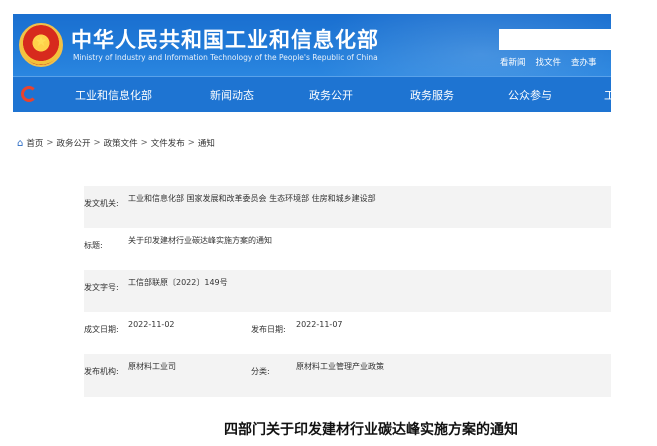 The width and height of the screenshot is (657, 446). I want to click on issuer-label: 发文机关:, so click(101, 203).